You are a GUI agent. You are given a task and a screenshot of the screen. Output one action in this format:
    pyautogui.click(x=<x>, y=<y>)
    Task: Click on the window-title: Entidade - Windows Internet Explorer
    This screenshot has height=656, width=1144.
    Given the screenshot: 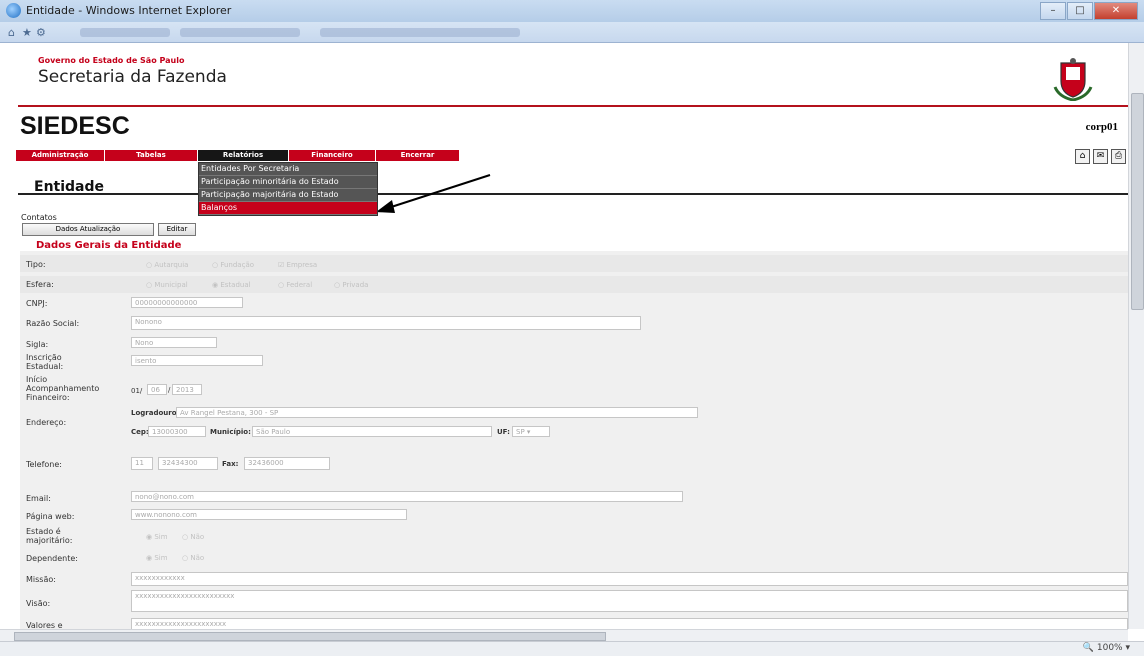 What is the action you would take?
    pyautogui.click(x=129, y=10)
    